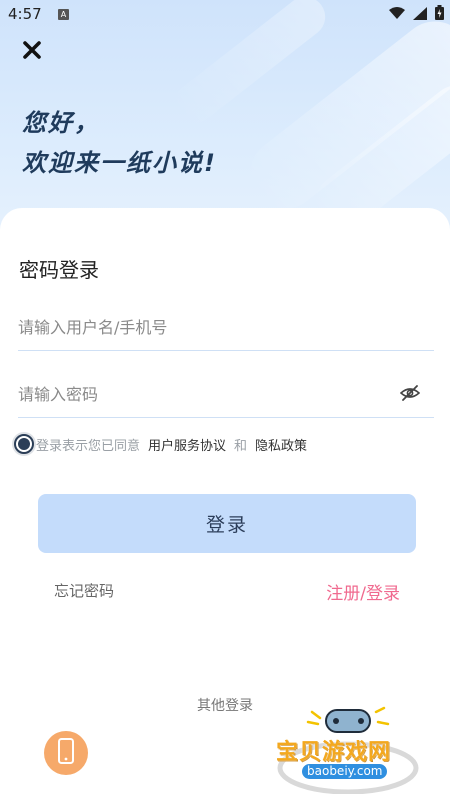 The height and width of the screenshot is (800, 450). What do you see at coordinates (59, 270) in the screenshot?
I see `login-title: 密码登录` at bounding box center [59, 270].